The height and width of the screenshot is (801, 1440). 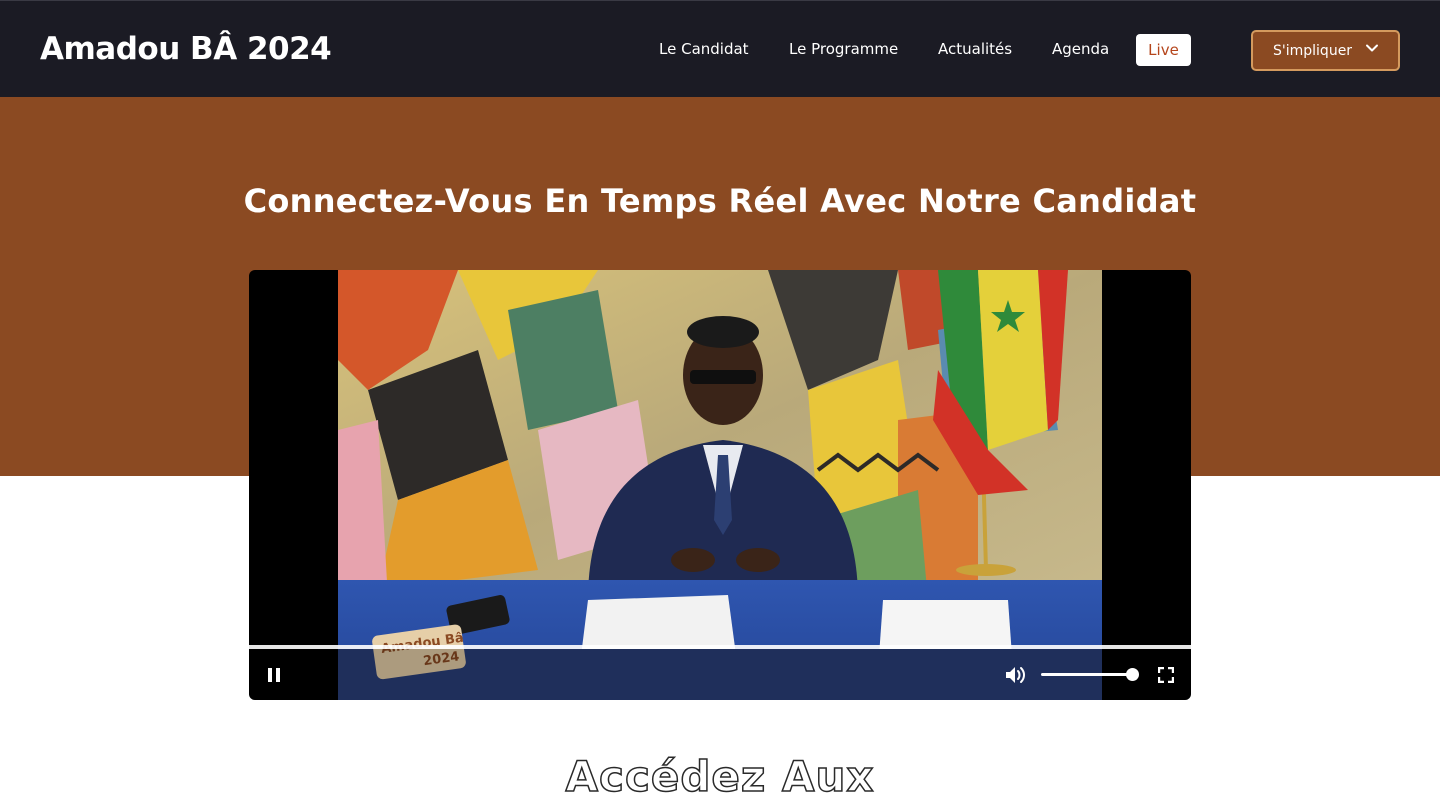 What do you see at coordinates (1016, 675) in the screenshot?
I see `volume-icon` at bounding box center [1016, 675].